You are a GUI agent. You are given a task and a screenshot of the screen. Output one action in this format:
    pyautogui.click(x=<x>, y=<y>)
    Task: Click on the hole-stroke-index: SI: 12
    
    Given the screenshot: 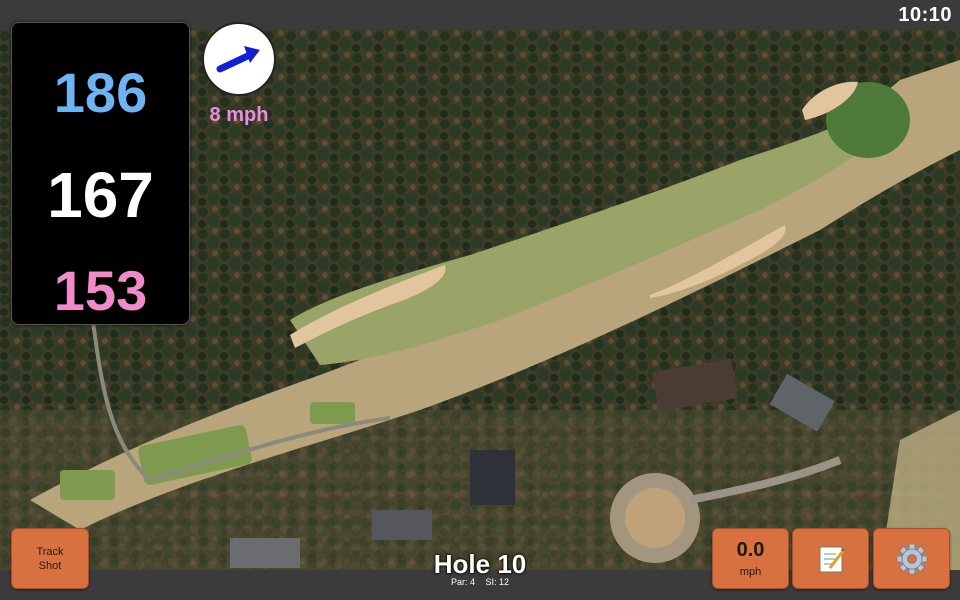 What is the action you would take?
    pyautogui.click(x=497, y=582)
    